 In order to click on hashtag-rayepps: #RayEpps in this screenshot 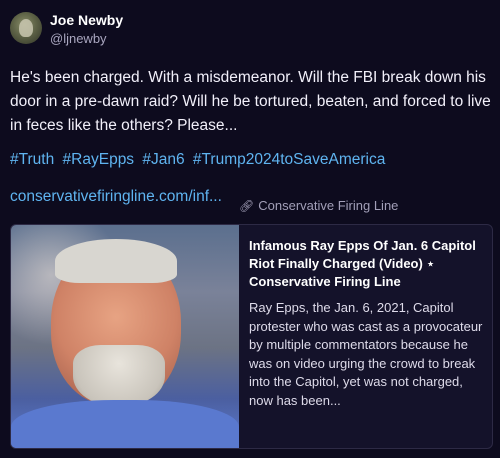, I will do `click(99, 159)`.